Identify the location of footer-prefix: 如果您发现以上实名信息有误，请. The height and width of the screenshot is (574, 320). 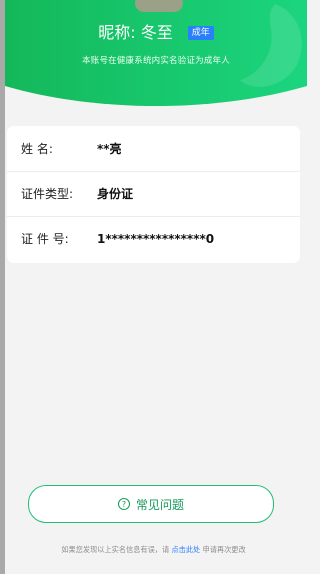
(115, 549).